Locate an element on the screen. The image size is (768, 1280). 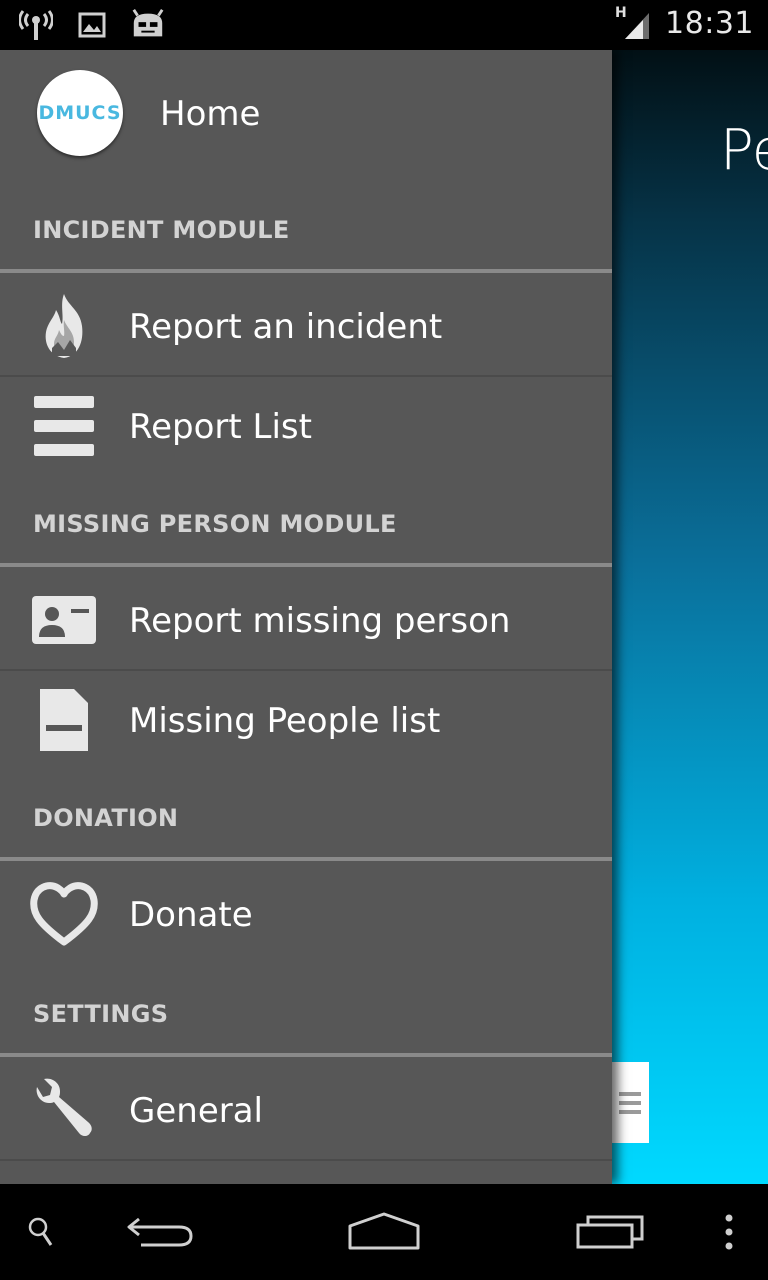
menu-item-label: Report missing person is located at coordinates (320, 621).